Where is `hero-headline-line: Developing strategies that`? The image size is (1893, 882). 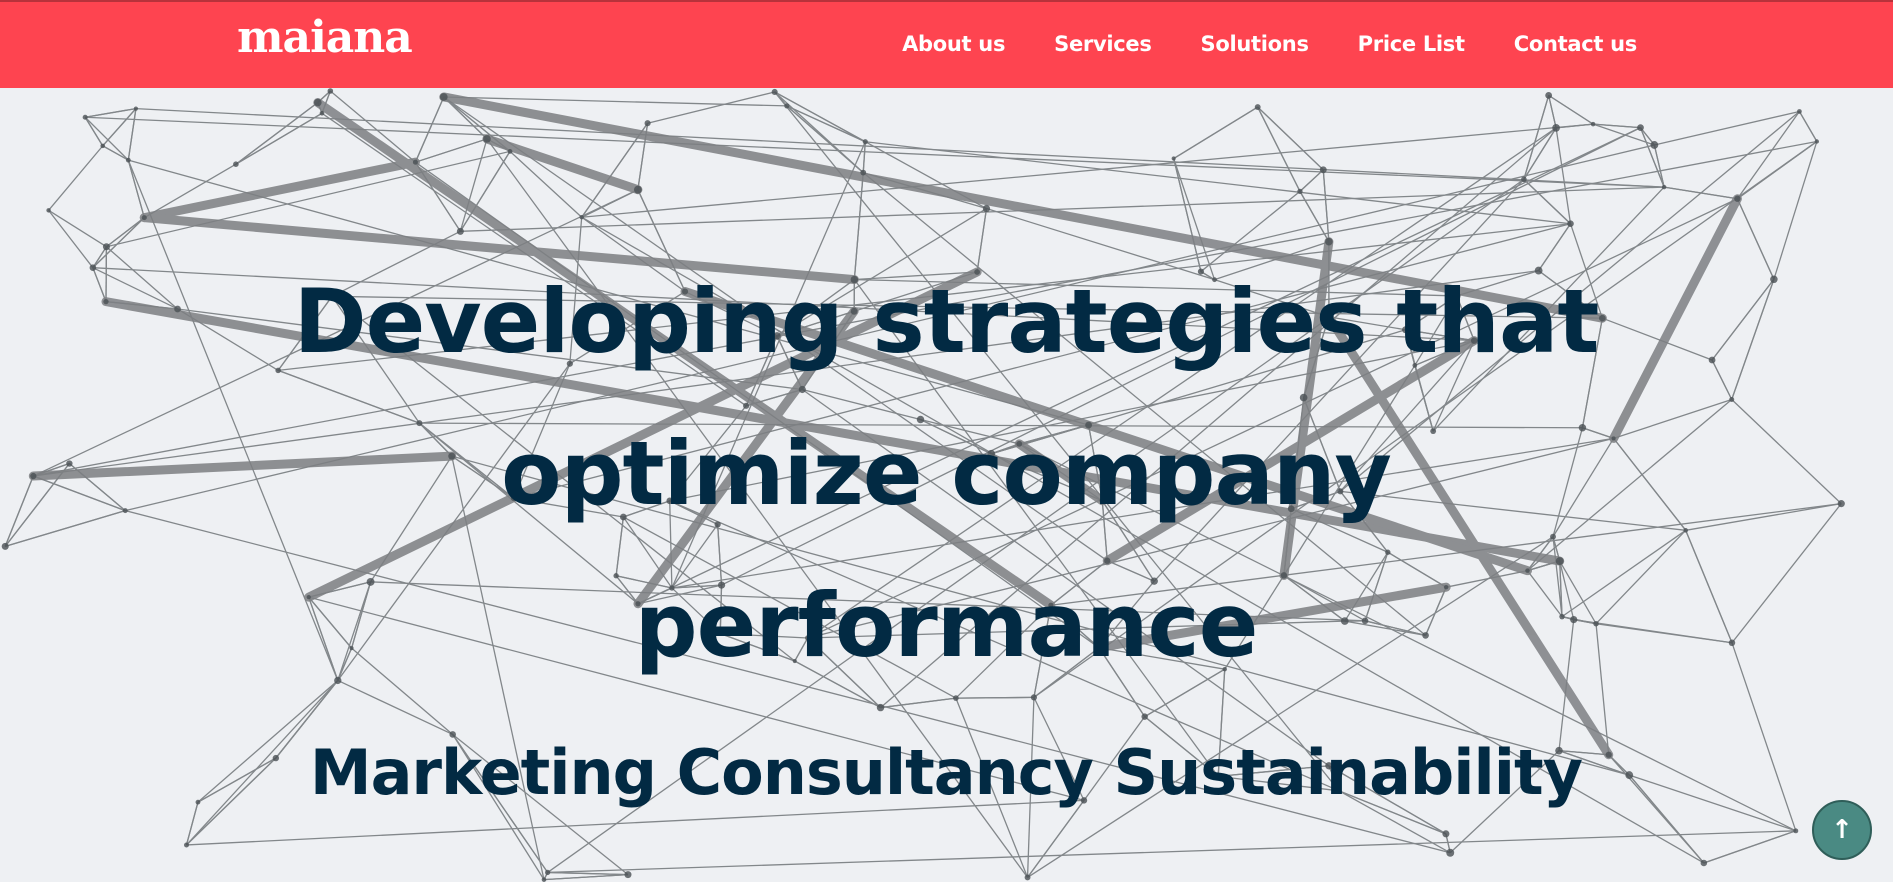 hero-headline-line: Developing strategies that is located at coordinates (946, 321).